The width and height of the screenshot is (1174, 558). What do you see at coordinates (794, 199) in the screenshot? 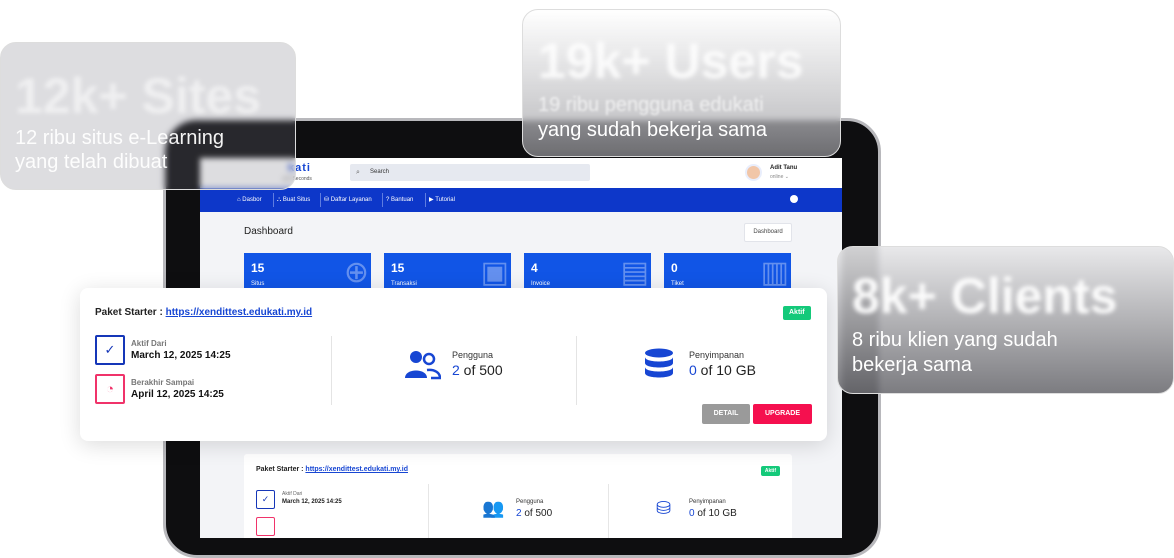
I see `scroll-top-icon` at bounding box center [794, 199].